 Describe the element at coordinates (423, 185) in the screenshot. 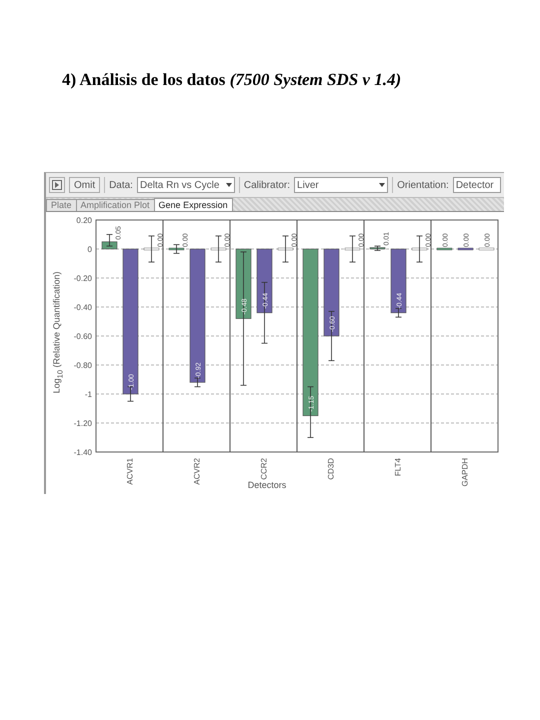

I see `orientation-label: Orientation:` at that location.